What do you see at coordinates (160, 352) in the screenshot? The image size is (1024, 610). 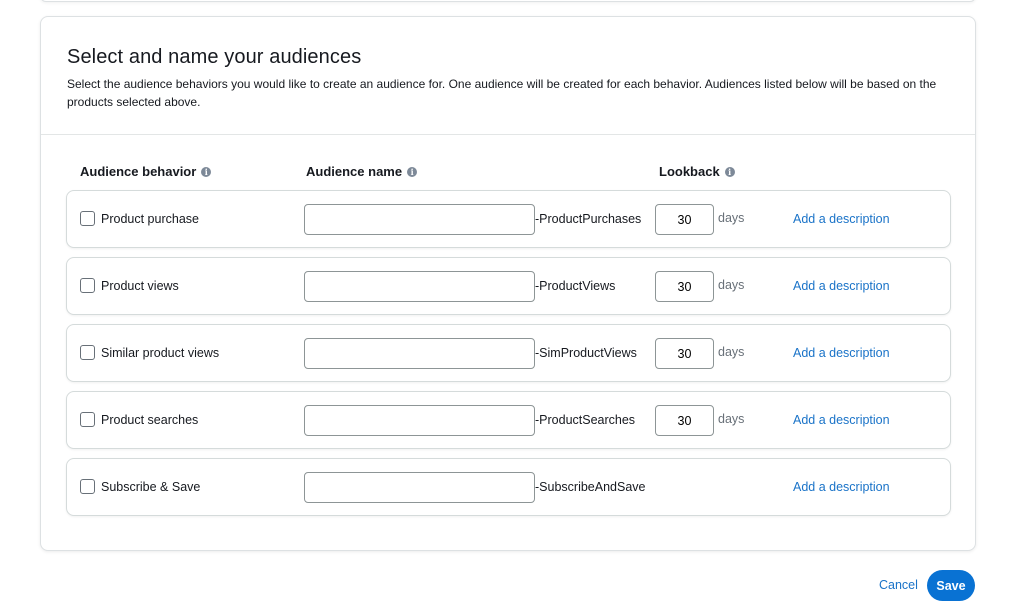 I see `behavior-label: Similar product views` at bounding box center [160, 352].